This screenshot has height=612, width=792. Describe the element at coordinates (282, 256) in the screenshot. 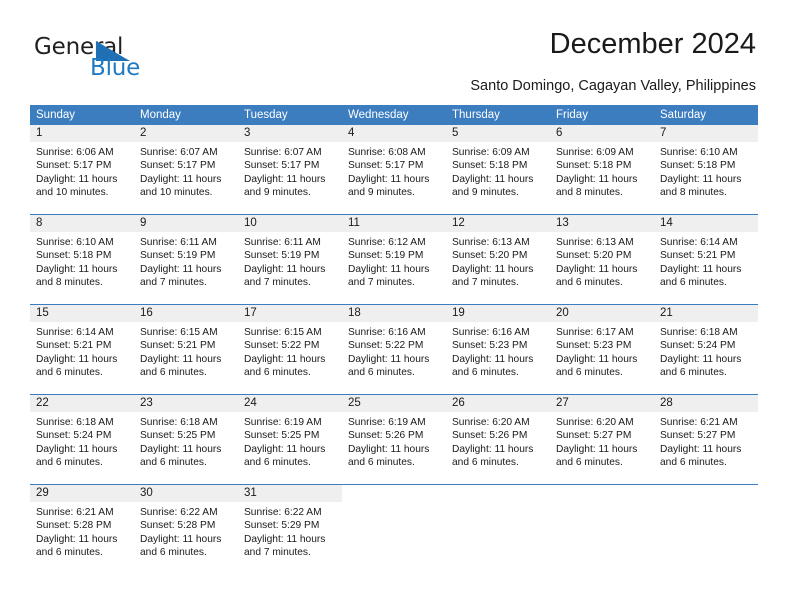

I see `day-sunset-text: Sunset: 5:19 PM` at that location.